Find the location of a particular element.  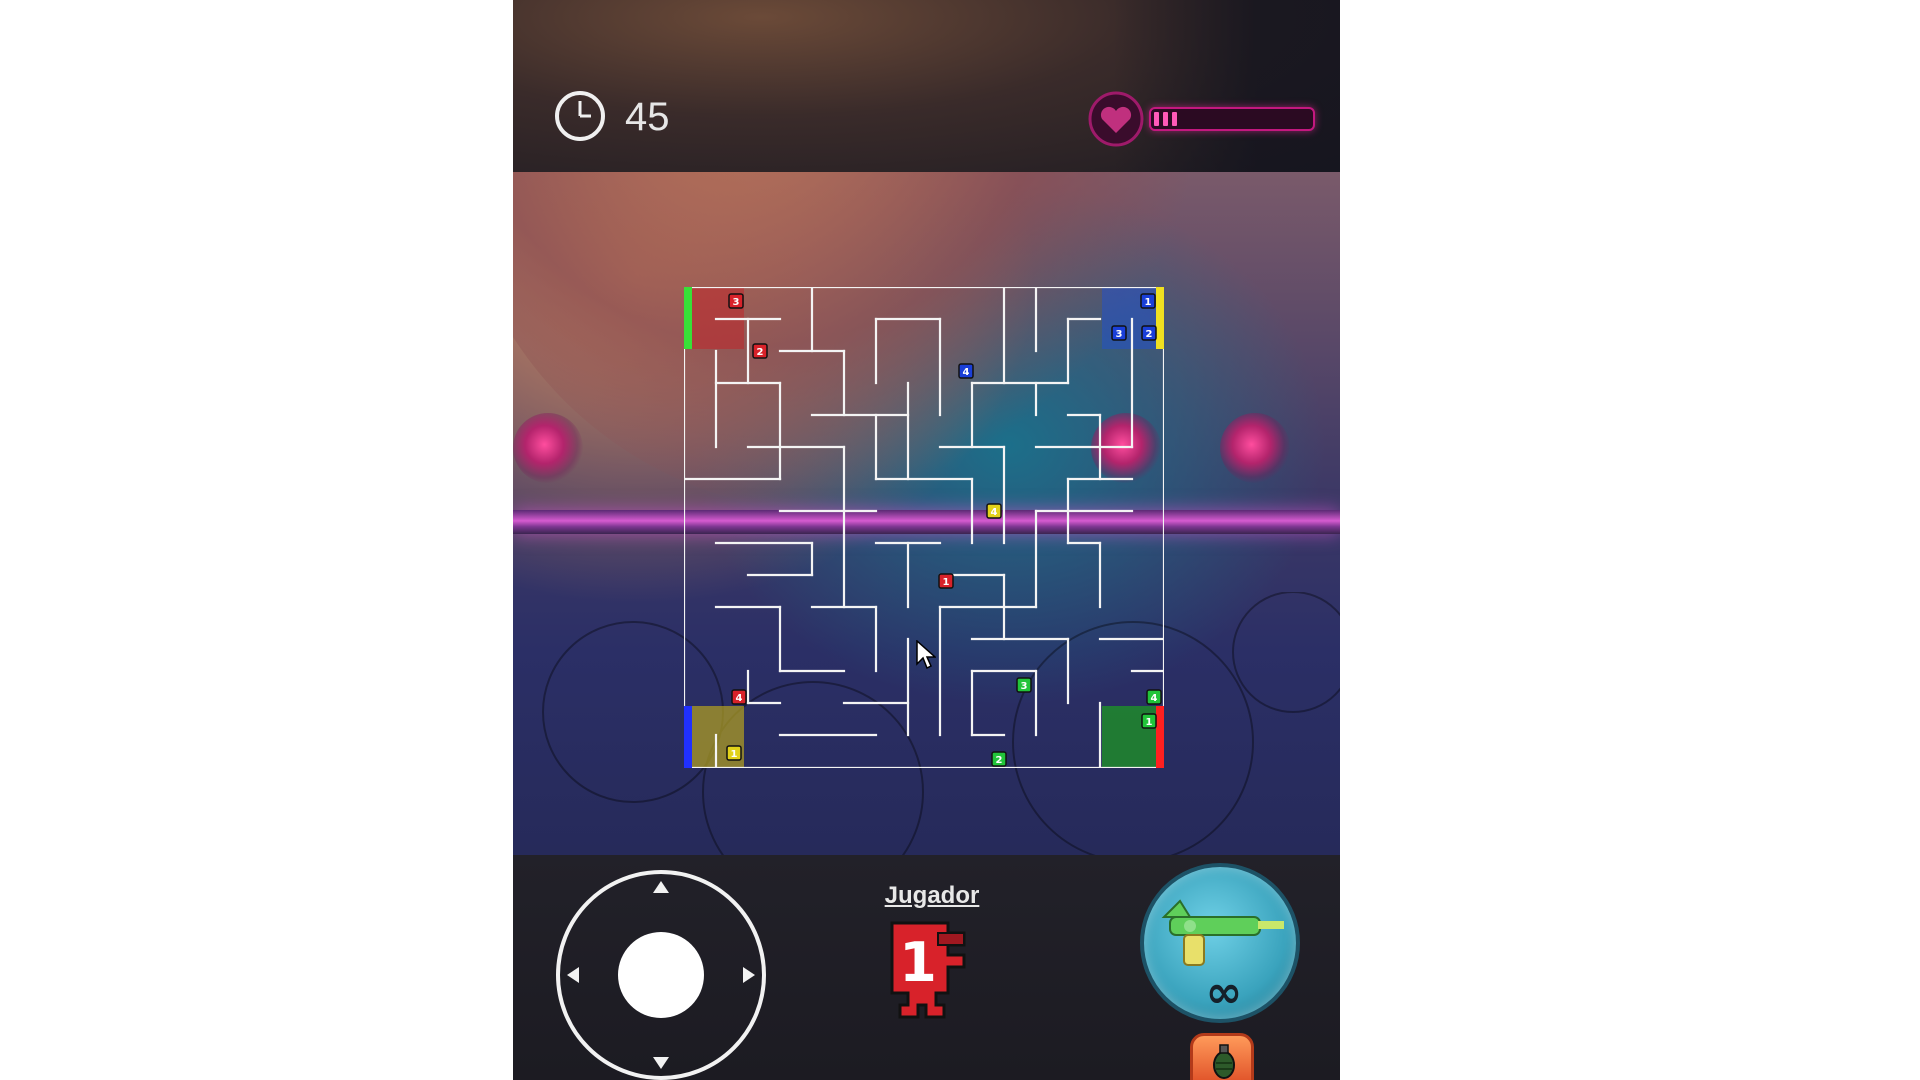

joystick-icon is located at coordinates (661, 974).